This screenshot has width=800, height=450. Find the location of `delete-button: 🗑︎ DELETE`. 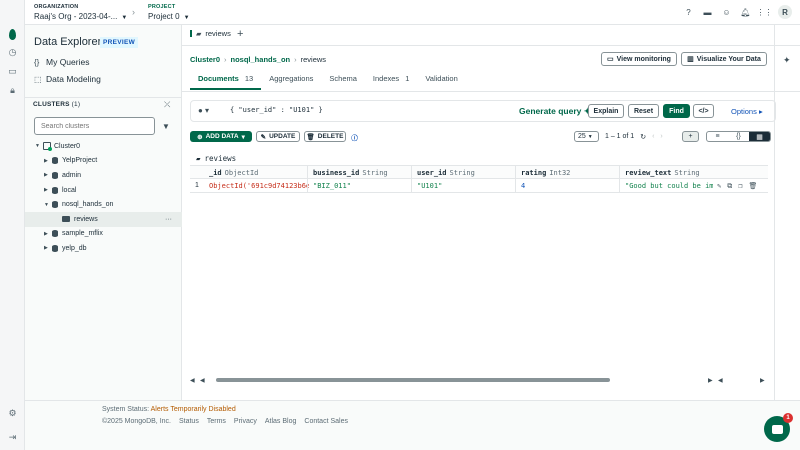

delete-button: 🗑︎ DELETE is located at coordinates (325, 136).